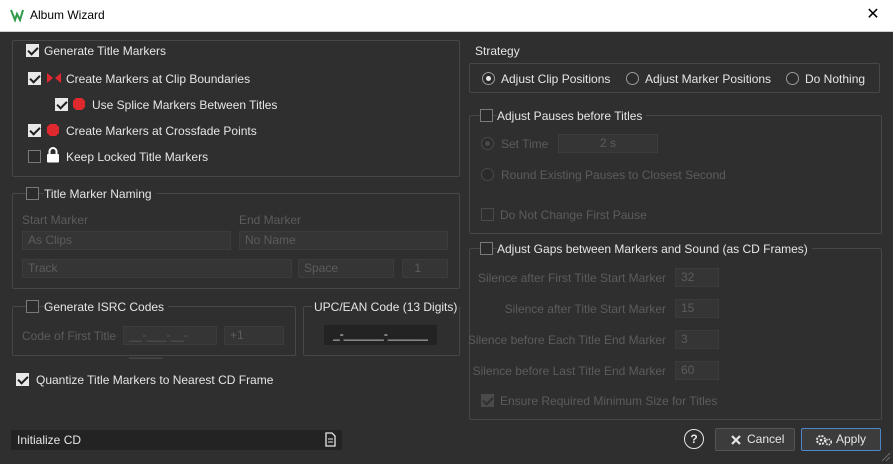 This screenshot has width=893, height=464. Describe the element at coordinates (106, 307) in the screenshot. I see `generate-isrc-label: Generate ISRC Codes` at that location.